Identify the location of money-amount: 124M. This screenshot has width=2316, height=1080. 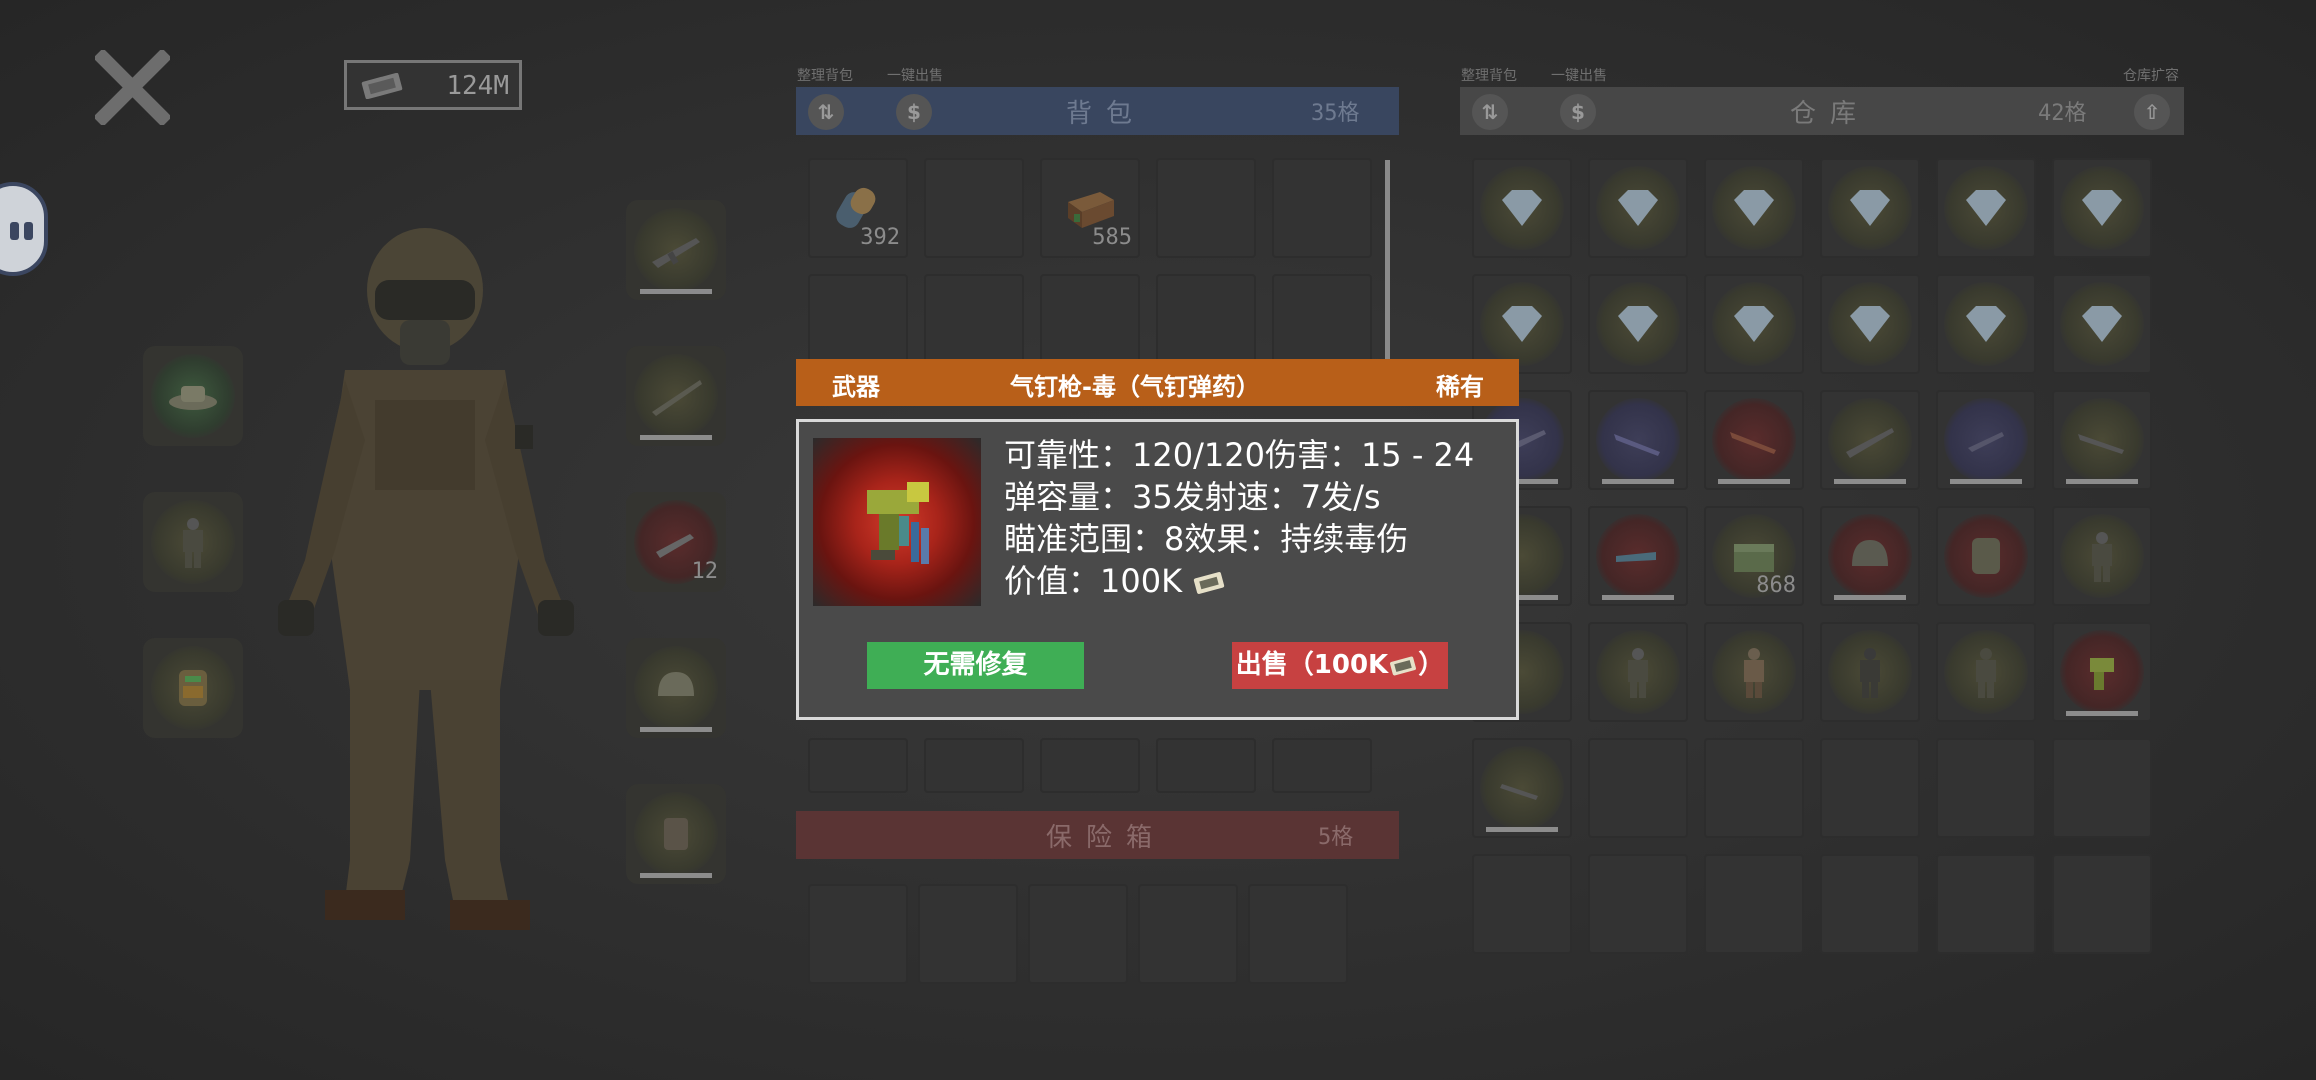
(477, 86).